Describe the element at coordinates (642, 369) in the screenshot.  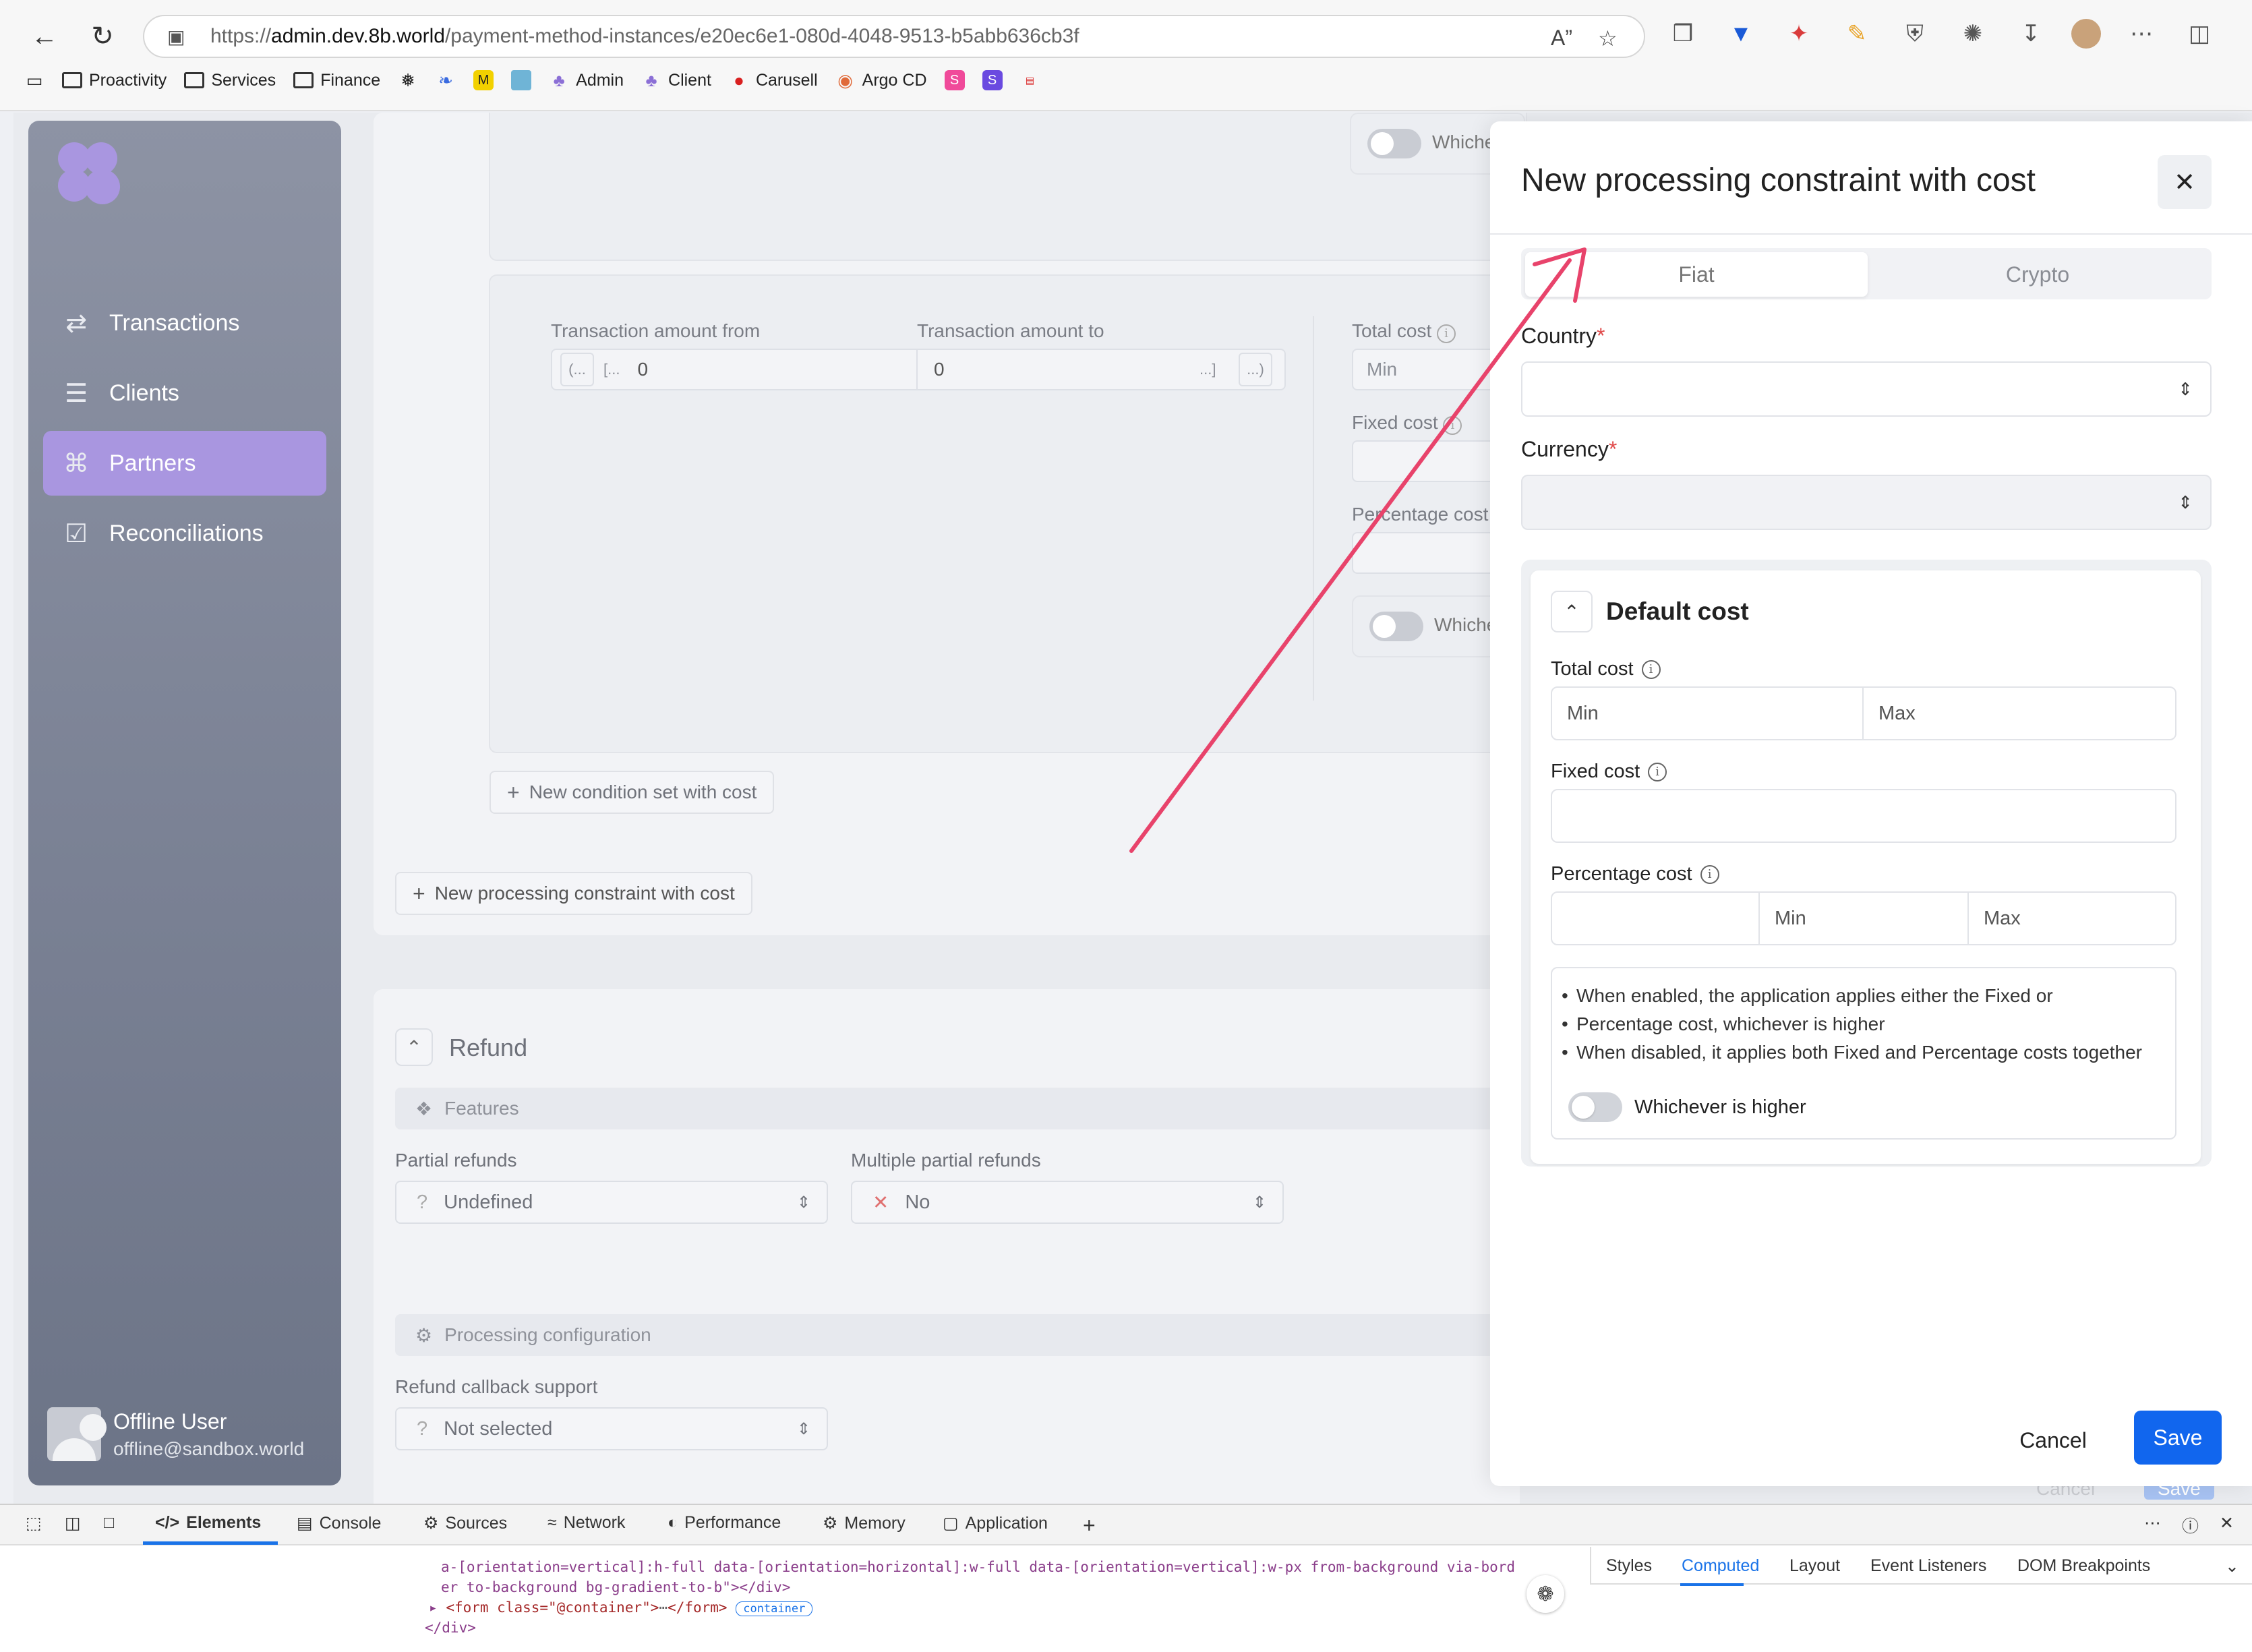
I see `amount-from-value: 0` at that location.